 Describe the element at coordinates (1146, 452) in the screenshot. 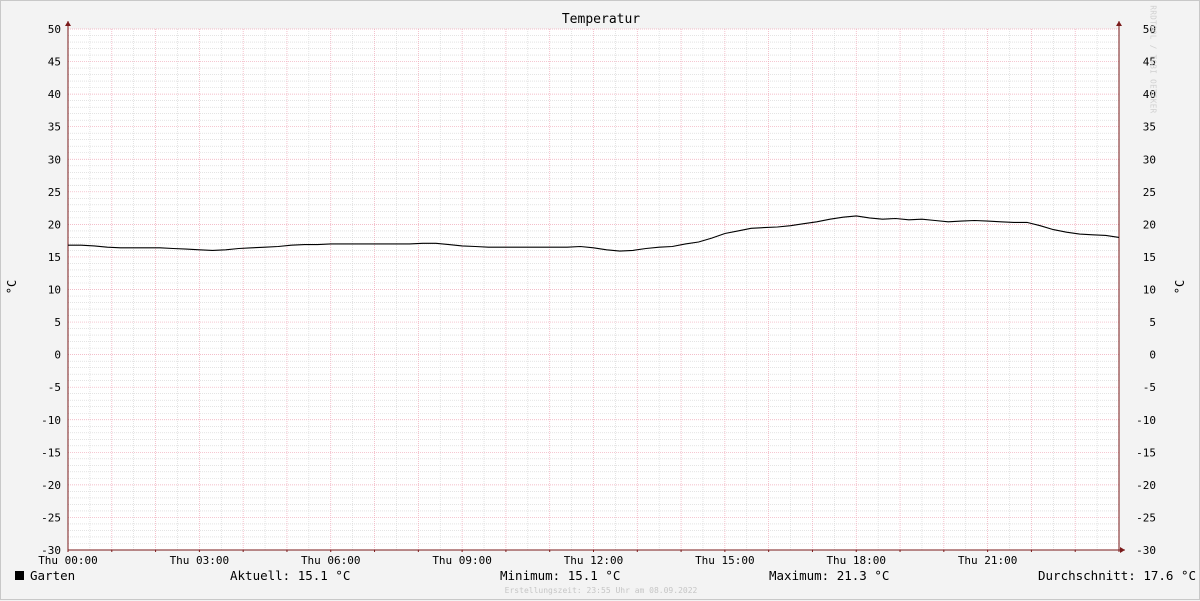

I see `y-tick-label-right: -15` at that location.